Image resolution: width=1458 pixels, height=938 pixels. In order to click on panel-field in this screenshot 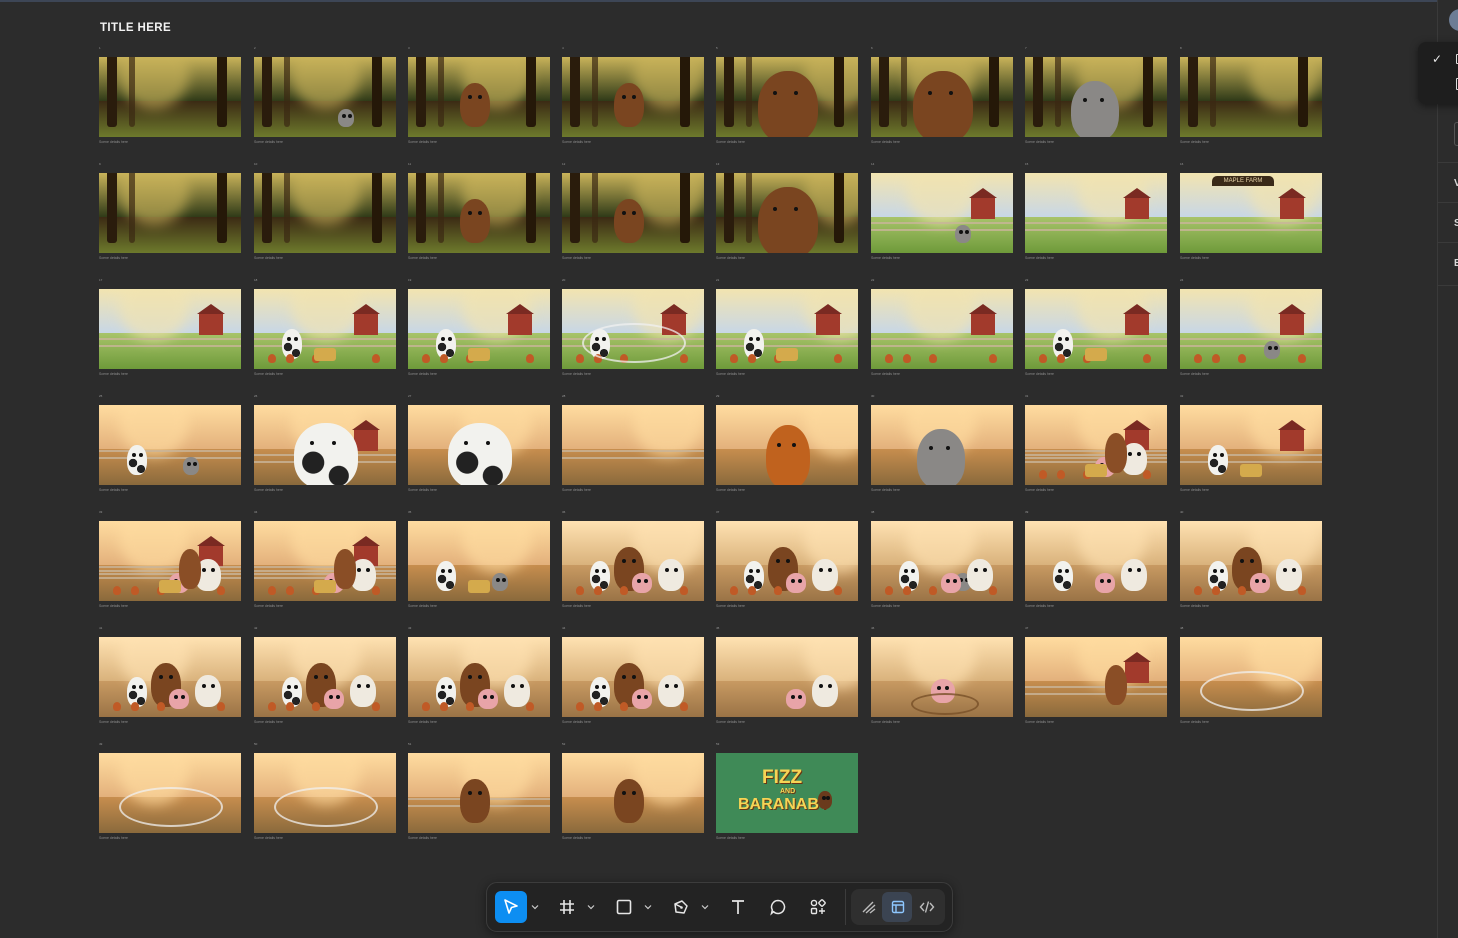, I will do `click(1456, 134)`.